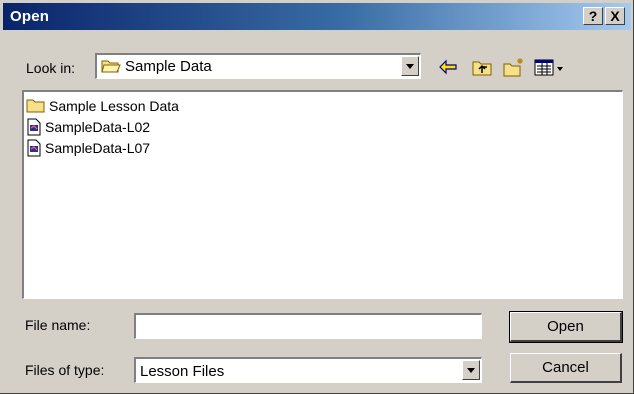 This screenshot has height=394, width=634. I want to click on close-button: X, so click(615, 16).